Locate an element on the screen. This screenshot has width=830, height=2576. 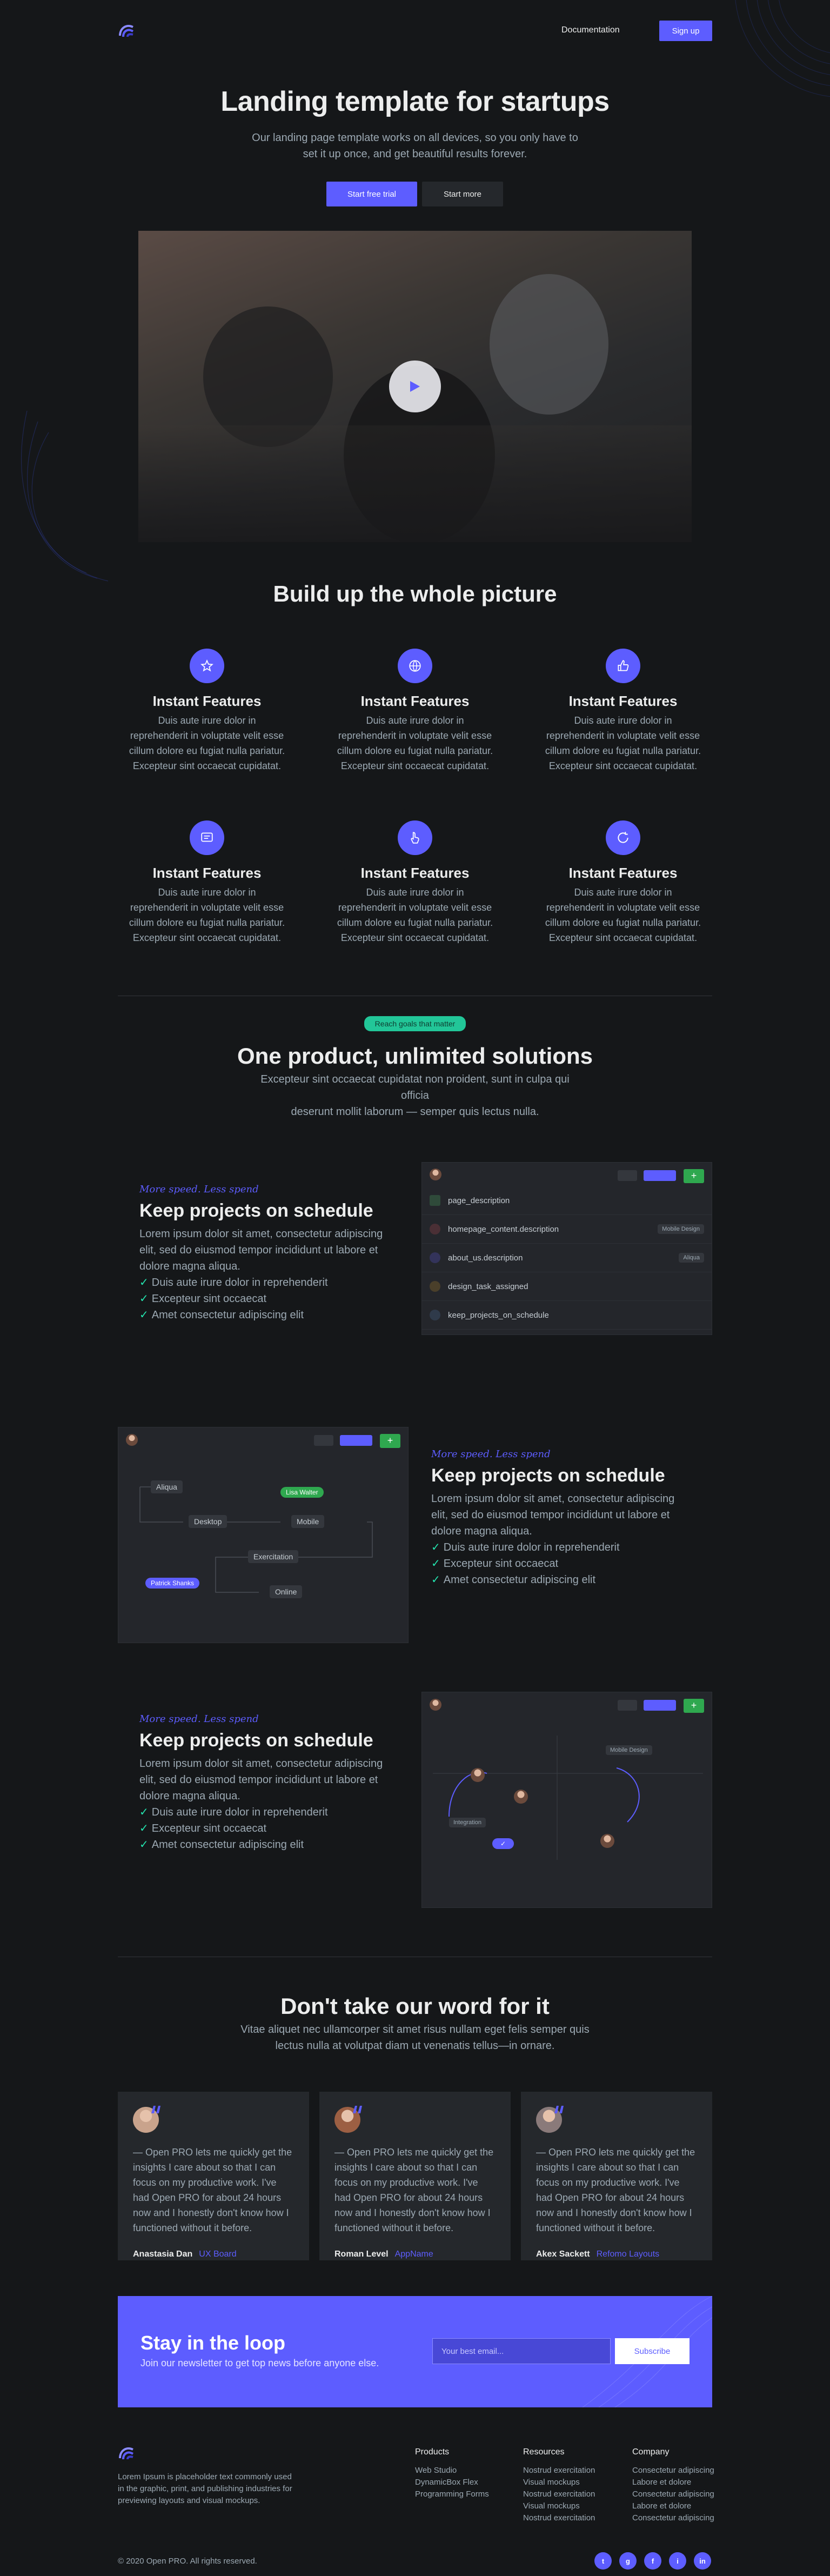
flow-node: Online is located at coordinates (287, 1592).